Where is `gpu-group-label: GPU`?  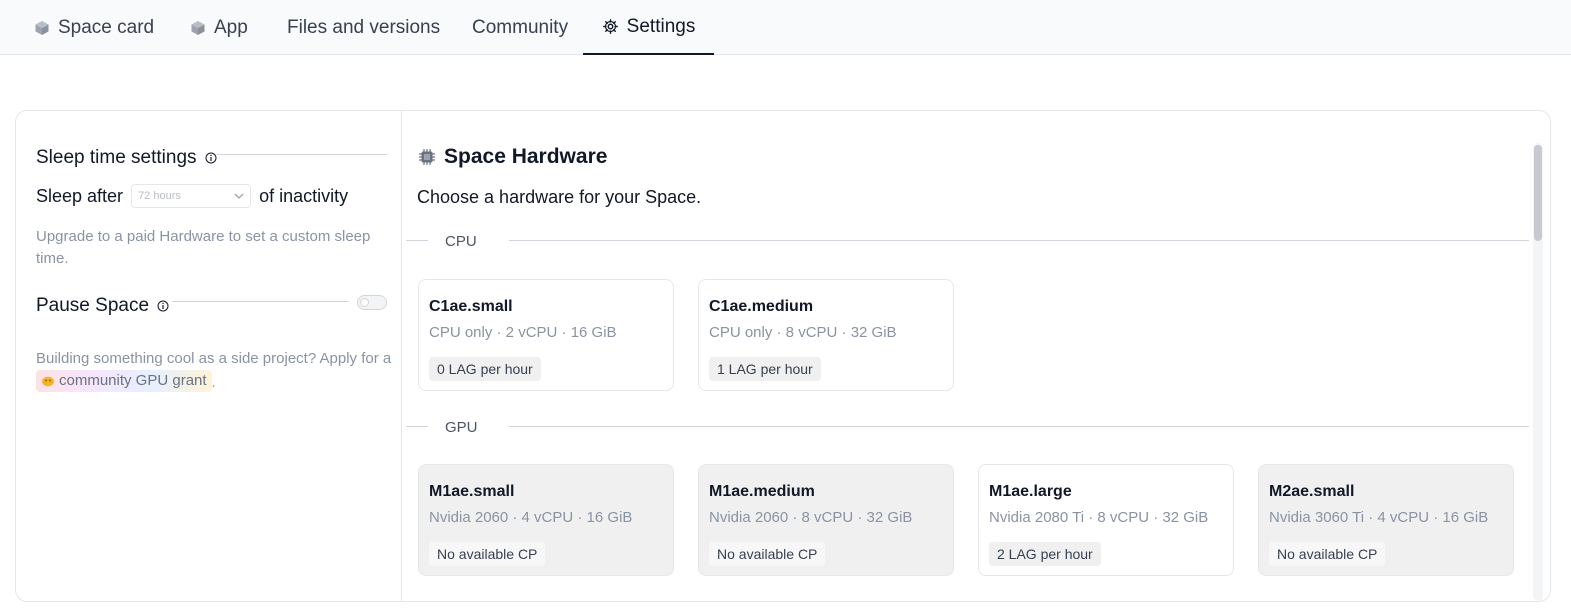
gpu-group-label: GPU is located at coordinates (461, 427).